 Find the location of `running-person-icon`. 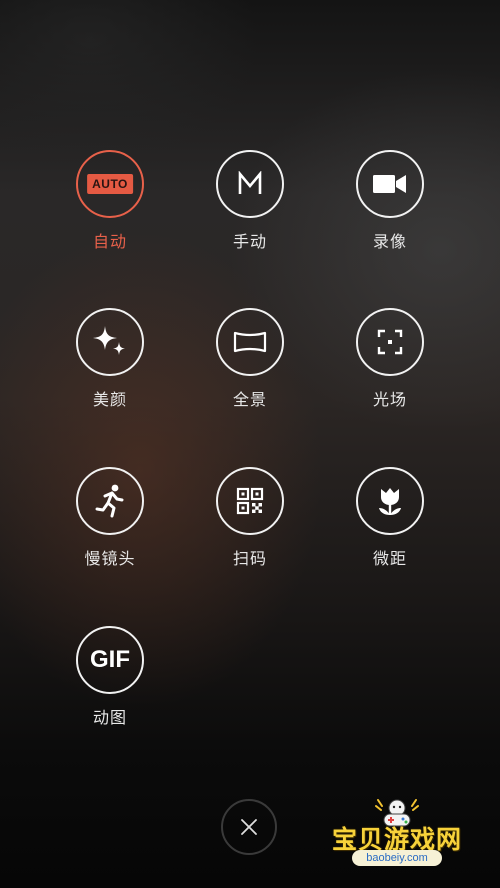

running-person-icon is located at coordinates (109, 501).